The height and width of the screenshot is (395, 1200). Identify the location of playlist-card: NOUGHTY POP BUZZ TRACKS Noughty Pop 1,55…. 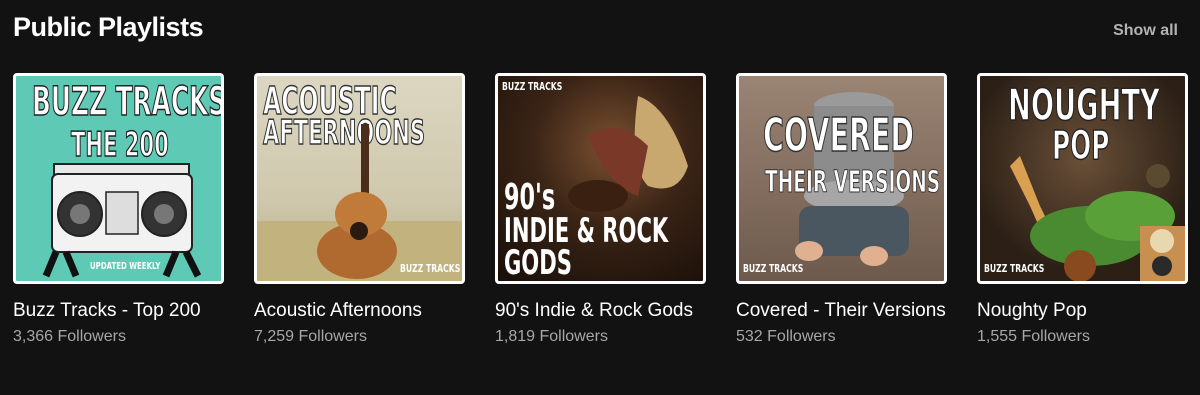
(1082, 209).